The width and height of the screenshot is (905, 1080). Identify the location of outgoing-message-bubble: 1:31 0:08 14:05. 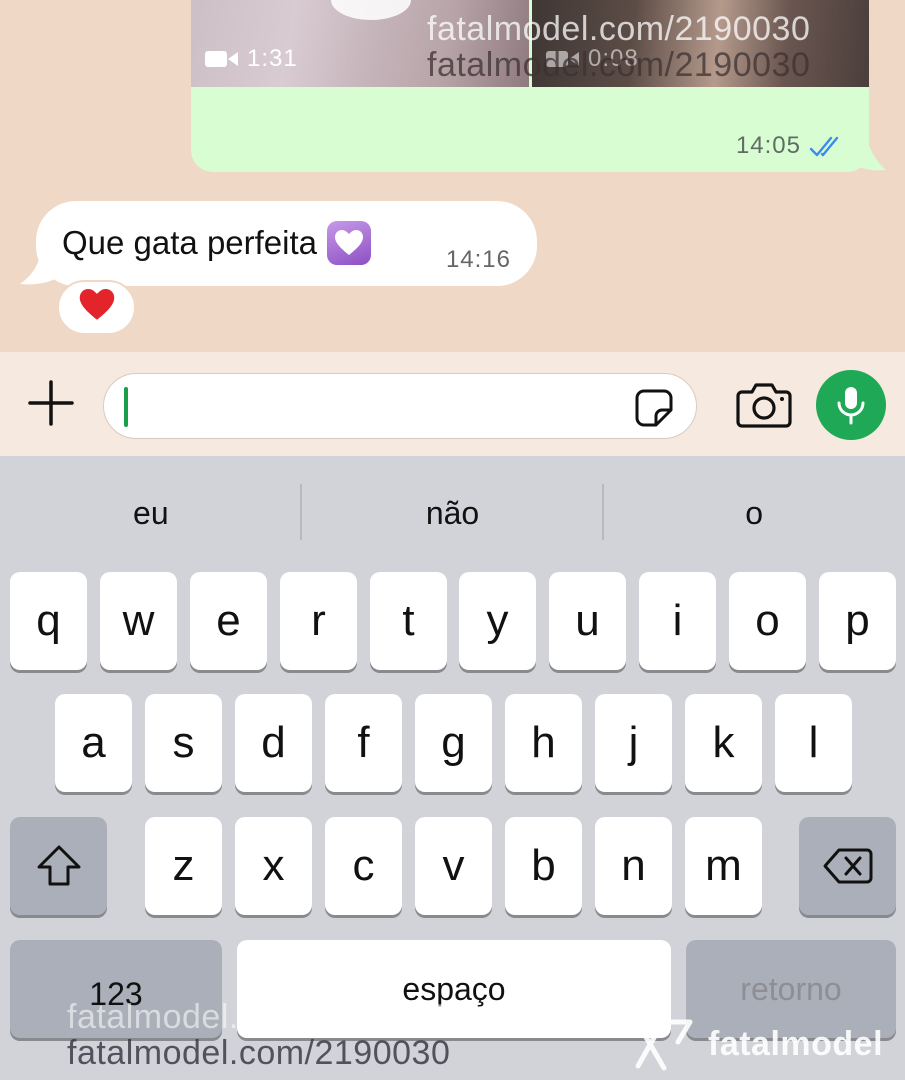
(530, 86).